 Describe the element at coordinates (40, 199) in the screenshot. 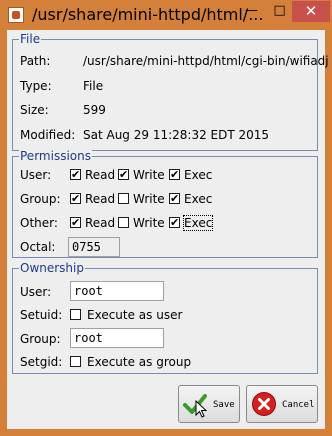

I see `perm-group-label: Group:` at that location.